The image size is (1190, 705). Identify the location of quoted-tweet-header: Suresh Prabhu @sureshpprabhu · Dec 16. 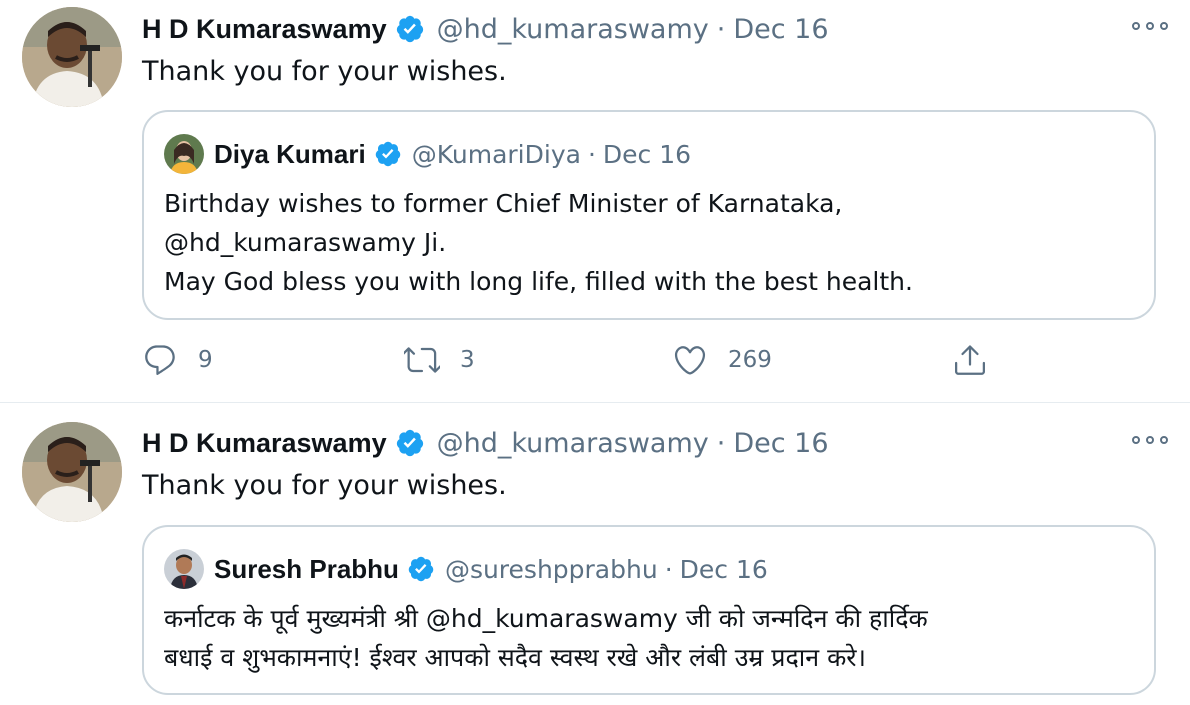
(466, 569).